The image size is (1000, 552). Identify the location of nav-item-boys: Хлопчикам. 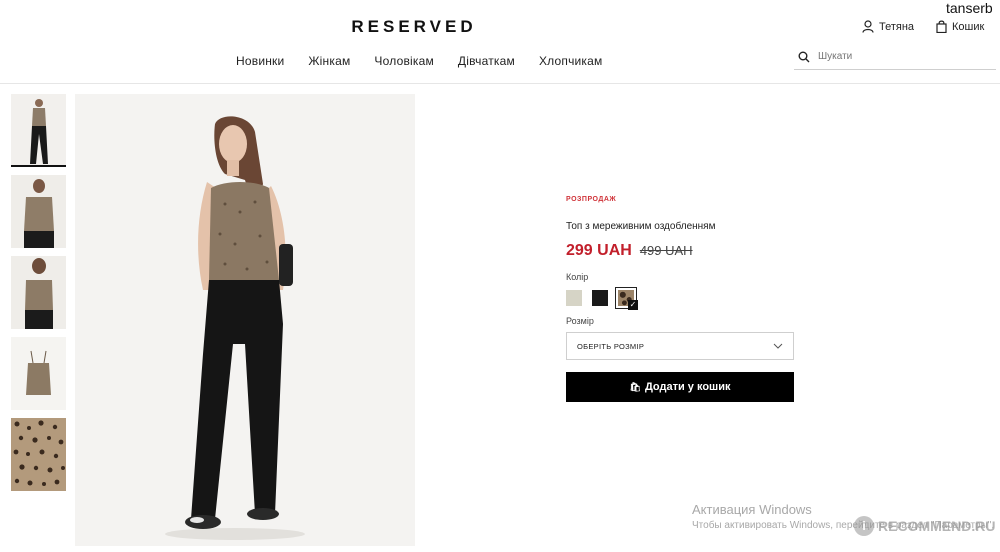
(571, 61).